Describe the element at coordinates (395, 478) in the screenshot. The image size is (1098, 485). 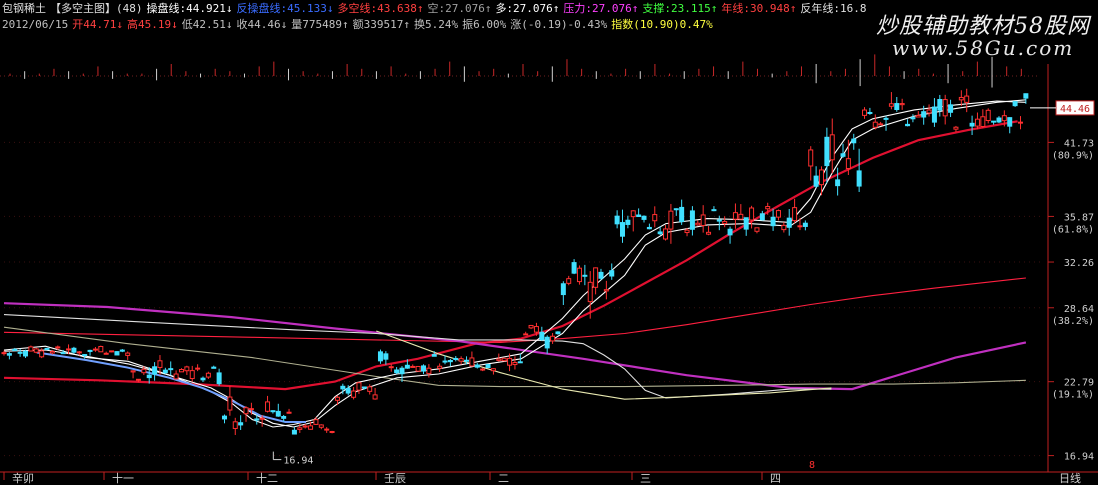
I see `time-label: 壬辰` at that location.